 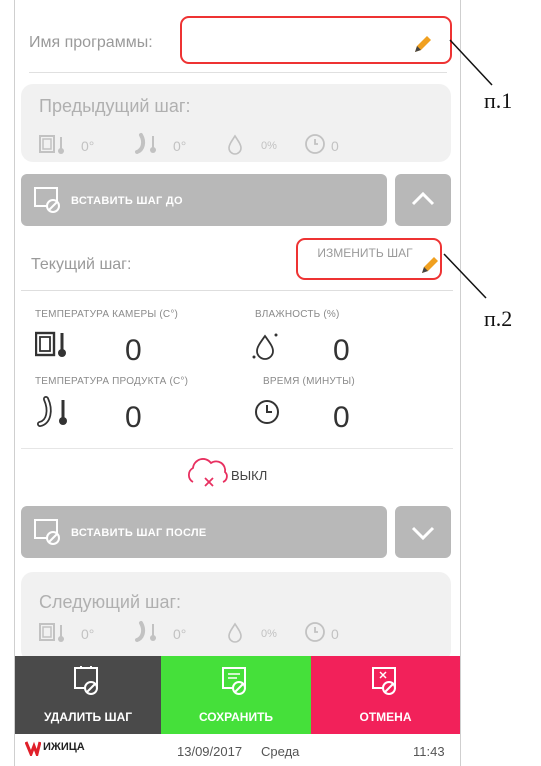 I want to click on next-temp-chamber: 0°, so click(x=88, y=634).